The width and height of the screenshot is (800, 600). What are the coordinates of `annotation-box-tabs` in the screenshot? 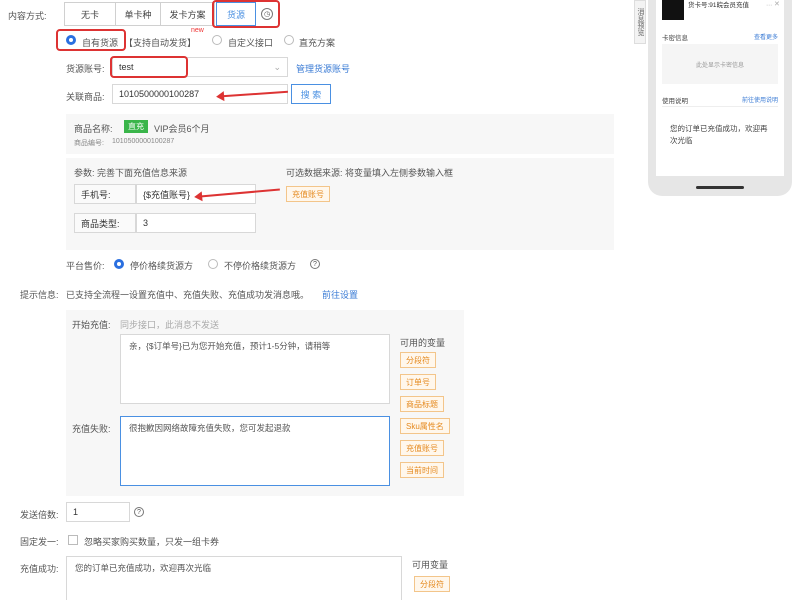 It's located at (246, 14).